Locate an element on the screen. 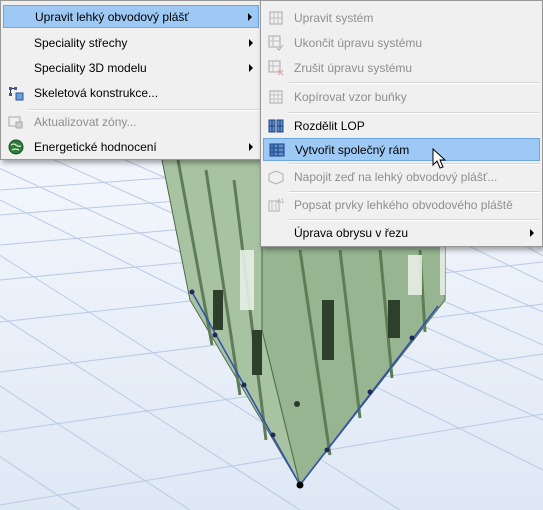 The image size is (543, 510). create-common-frame-icon is located at coordinates (277, 150).